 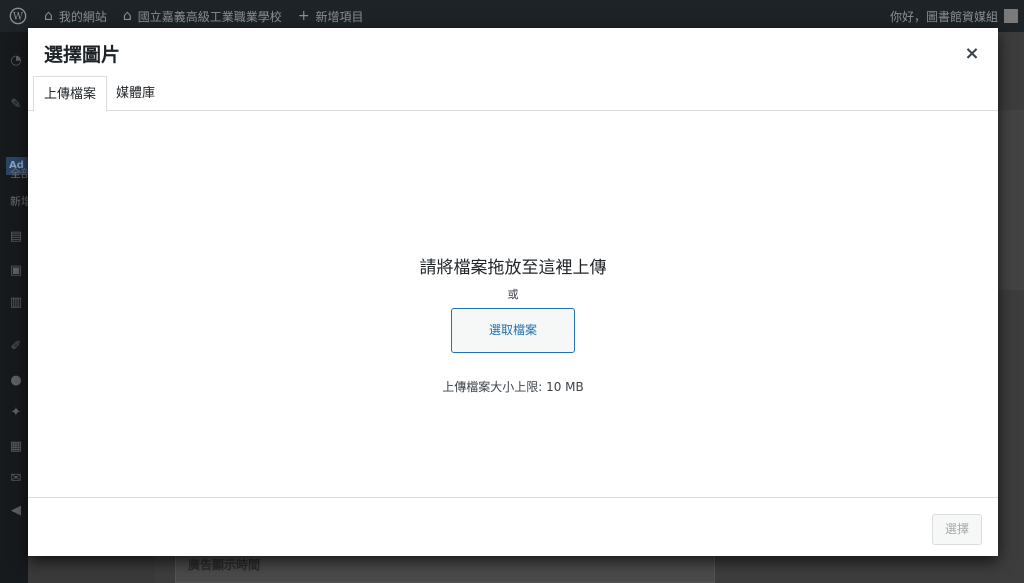 I want to click on greeting-label: 你好，圖書館資媒組, so click(x=943, y=16).